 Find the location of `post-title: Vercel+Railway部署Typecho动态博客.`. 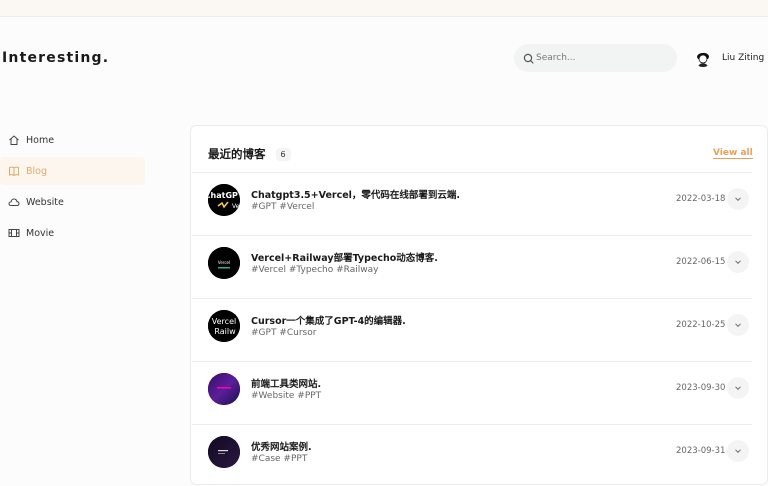

post-title: Vercel+Railway部署Typecho动态博客. is located at coordinates (344, 257).